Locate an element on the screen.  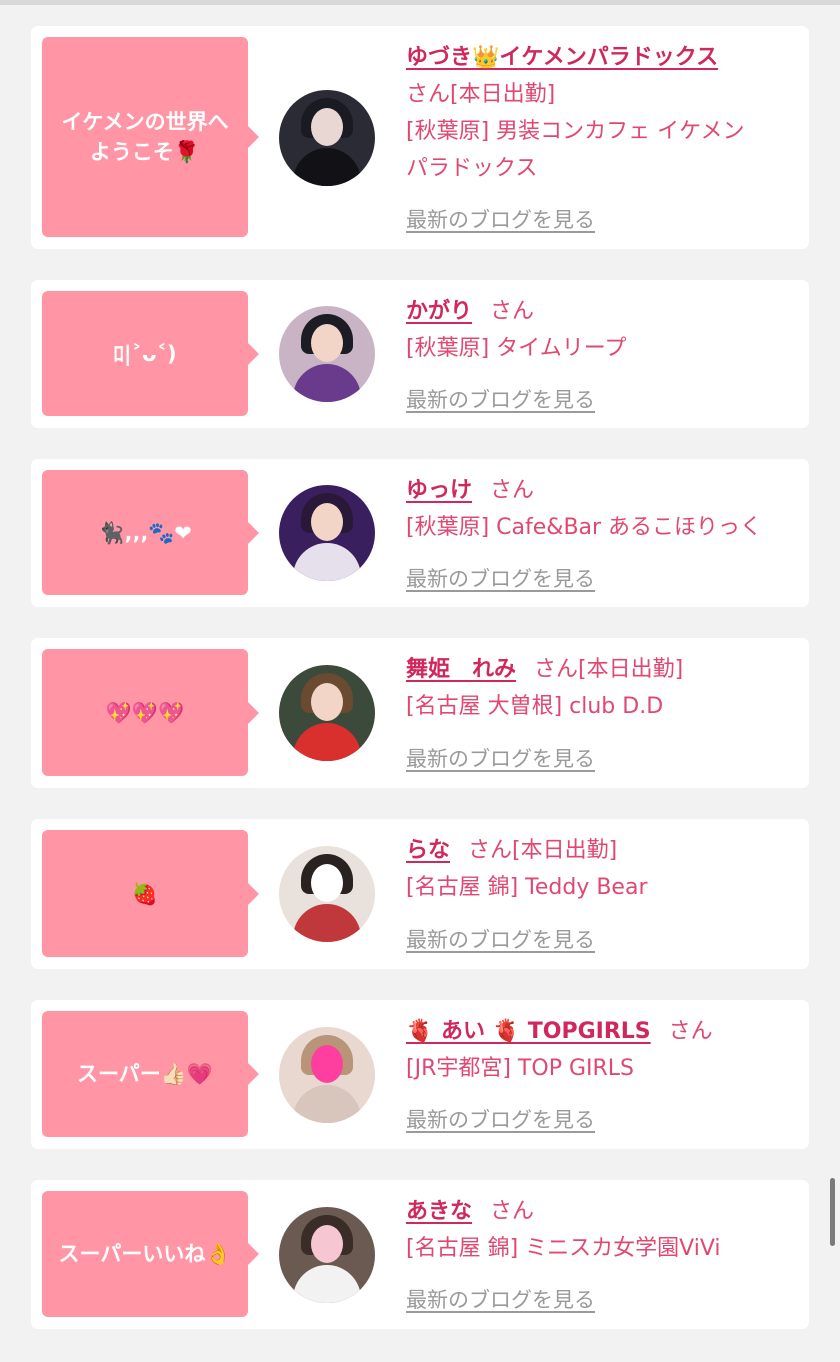
name-line: ゆっけ さん is located at coordinates (603, 490).